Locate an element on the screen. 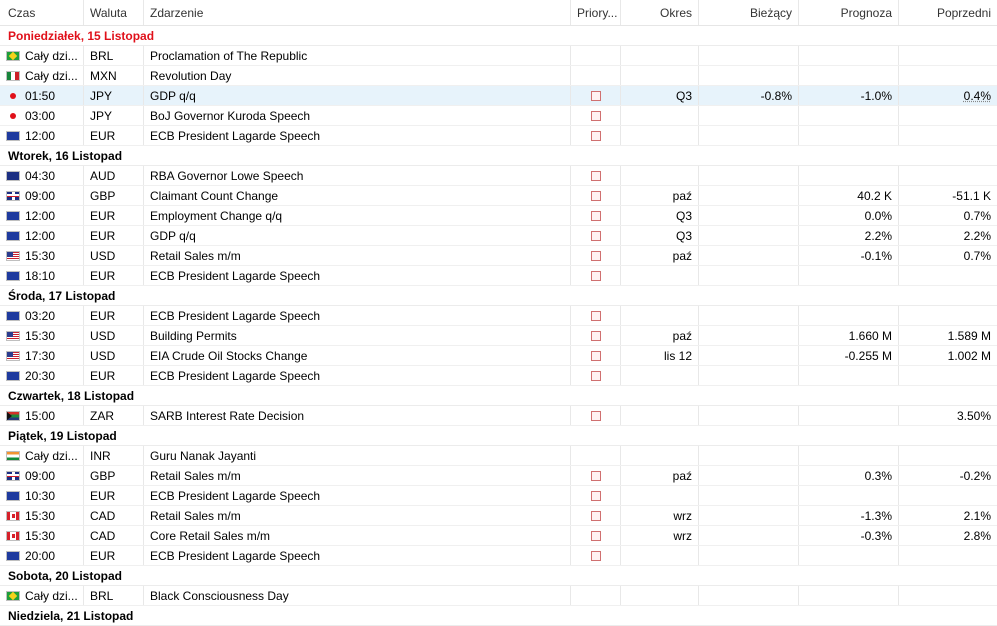 The height and width of the screenshot is (626, 997). event-row: 01:50 JPY GDP q/q Q3 -0.8% -1.0% 0.4% is located at coordinates (498, 96).